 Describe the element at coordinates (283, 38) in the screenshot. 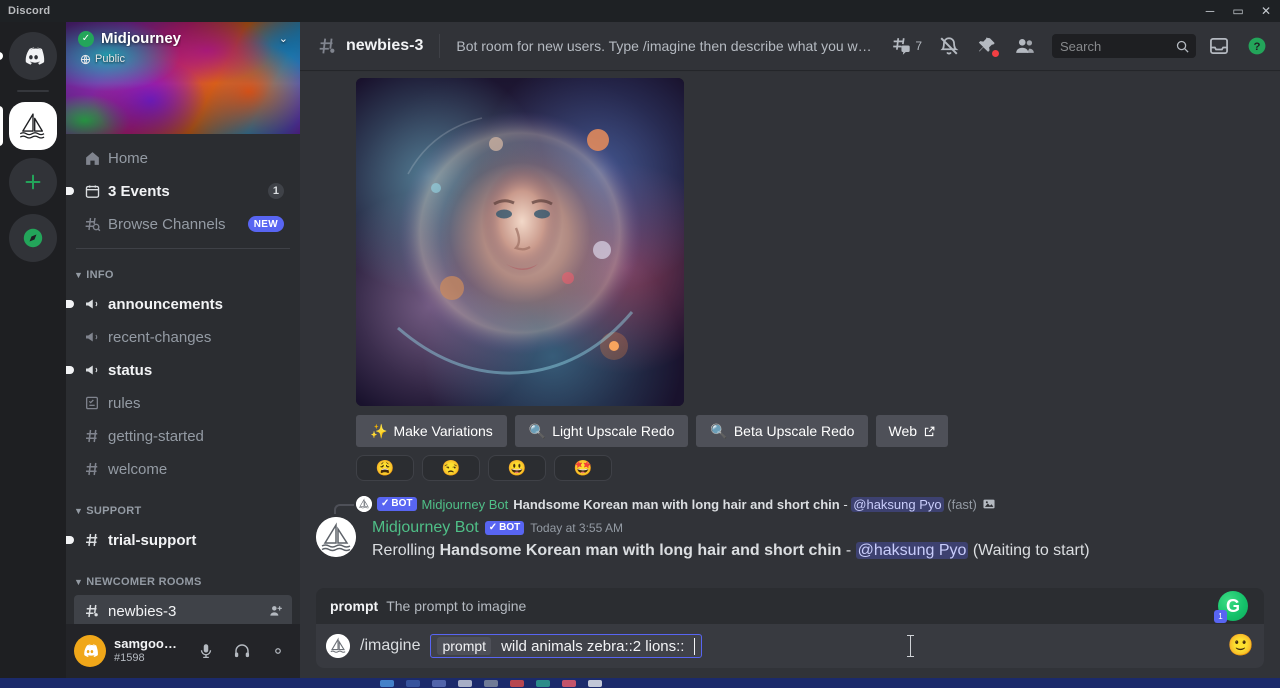

I see `chevron-down-icon: ⌄` at that location.